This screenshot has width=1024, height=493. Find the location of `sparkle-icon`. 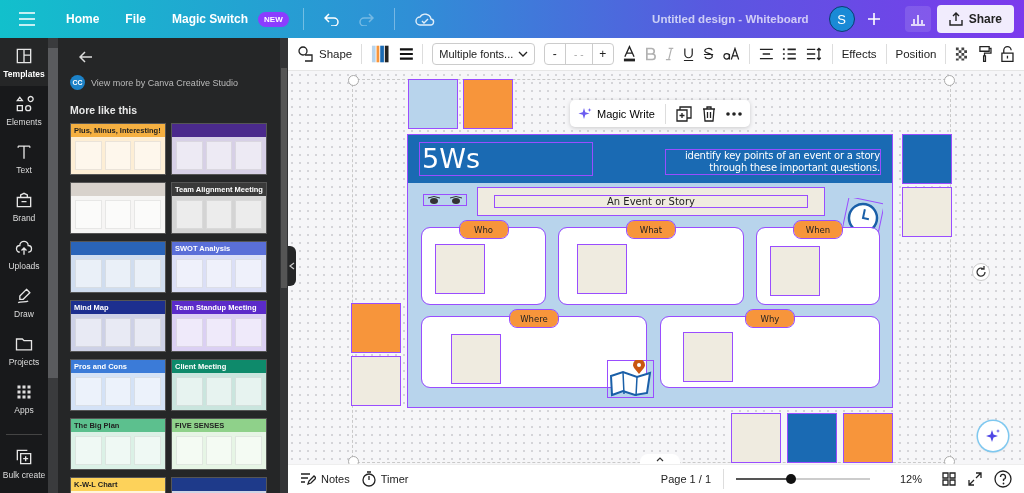

sparkle-icon is located at coordinates (993, 436).